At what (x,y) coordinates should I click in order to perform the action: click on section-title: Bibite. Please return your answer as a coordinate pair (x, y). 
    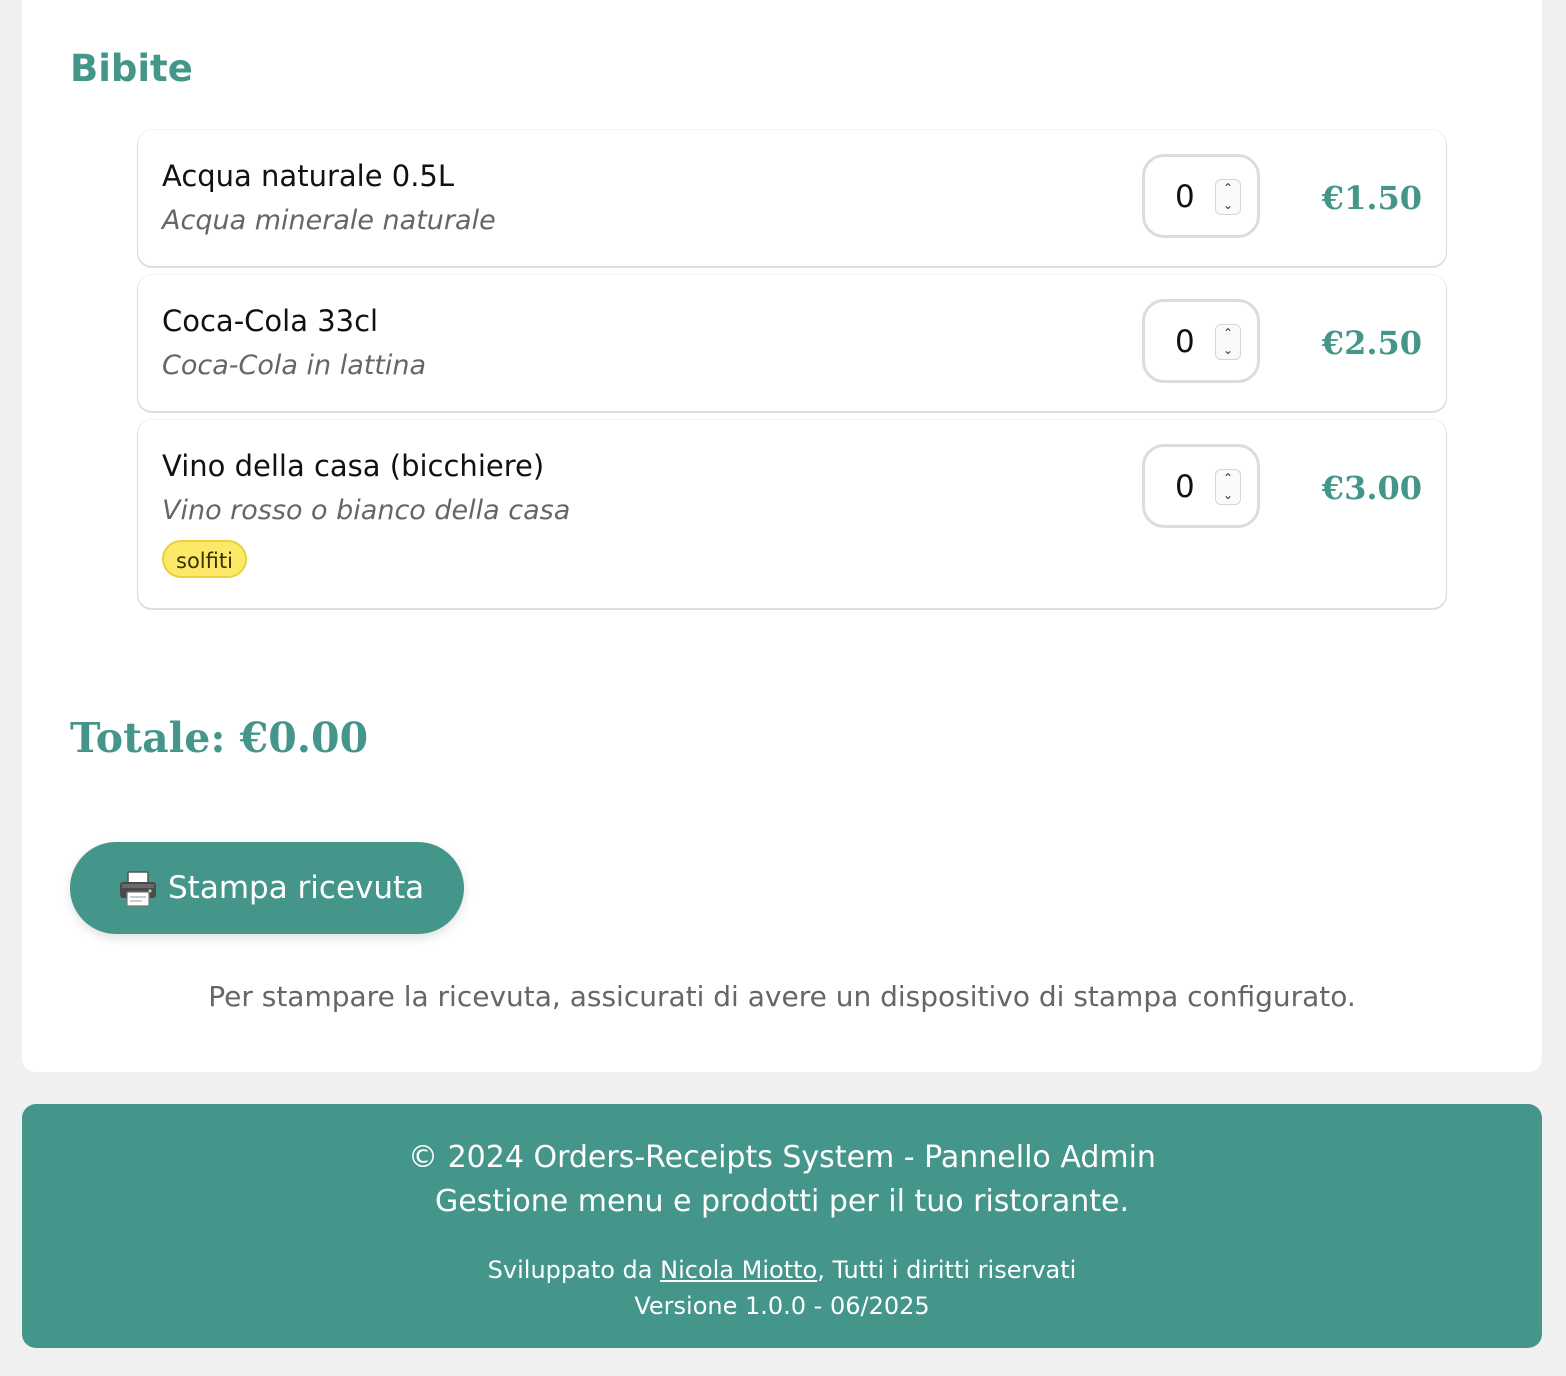
    Looking at the image, I should click on (131, 68).